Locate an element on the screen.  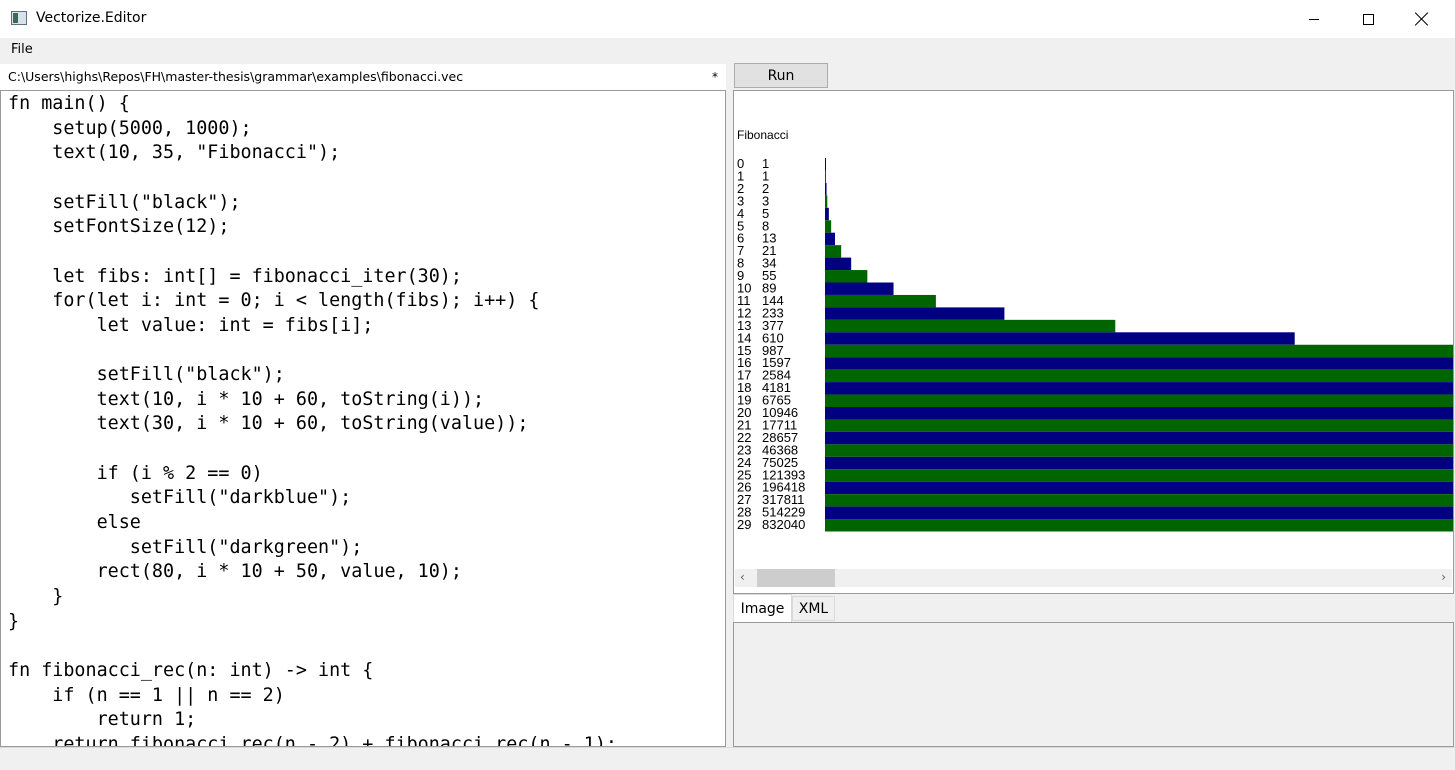
code-line: let value: int = fibs[i]; is located at coordinates (191, 325).